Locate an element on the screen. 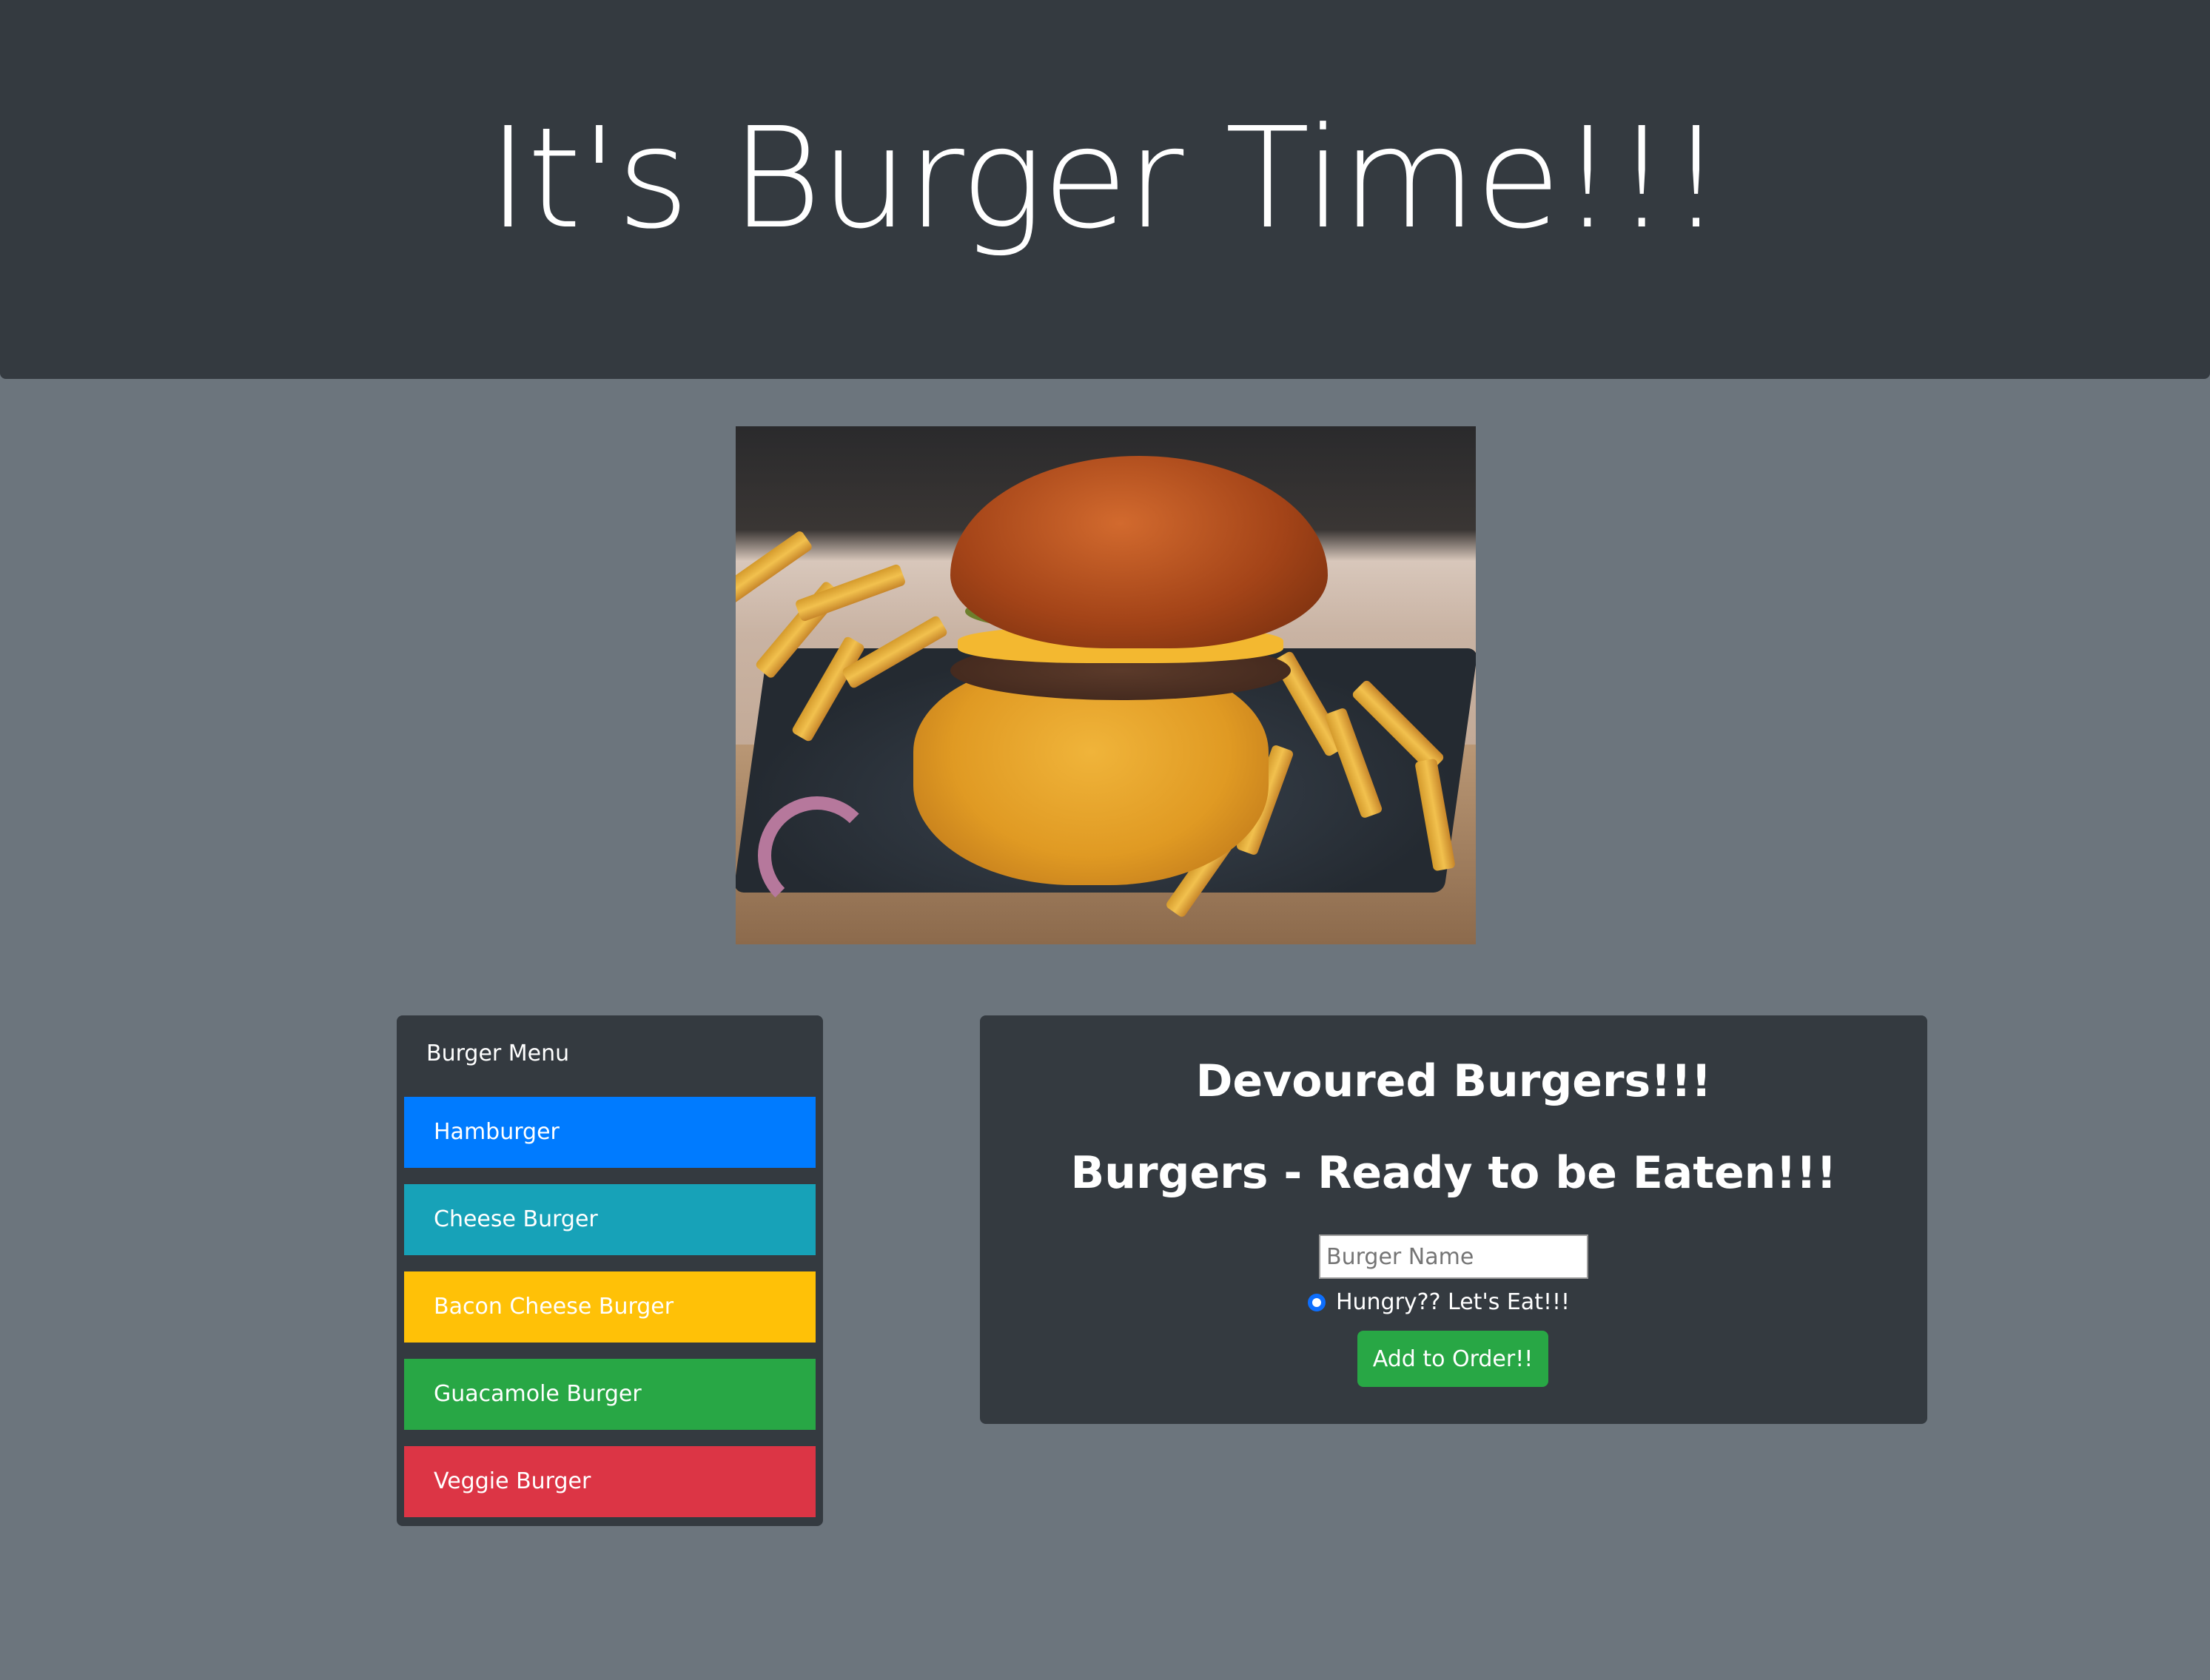 The image size is (2210, 1680). menu-title: Burger Menu is located at coordinates (498, 1053).